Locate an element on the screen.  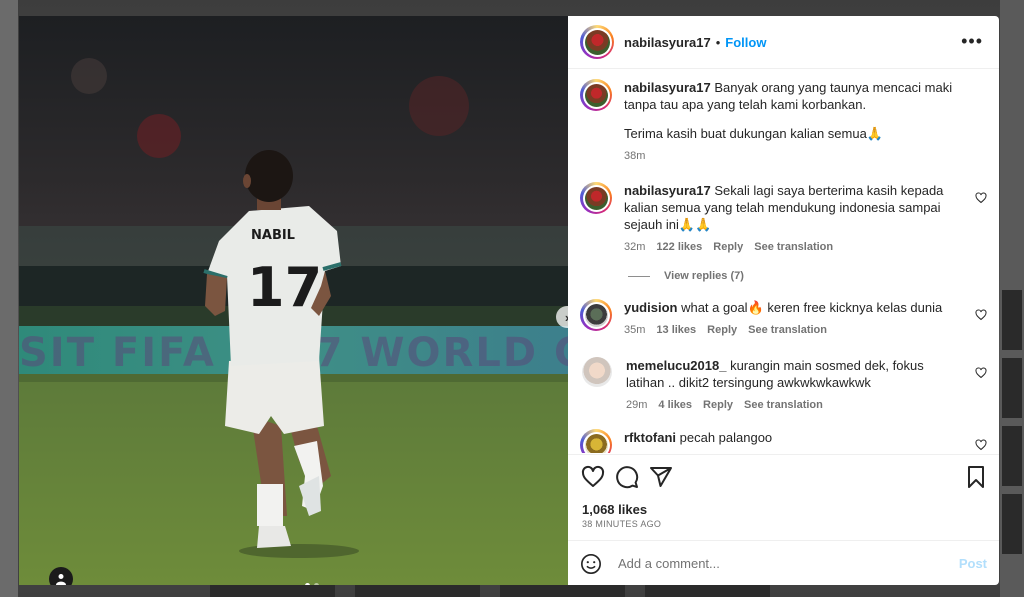
add-comment-bar: Post is located at coordinates (783, 562).